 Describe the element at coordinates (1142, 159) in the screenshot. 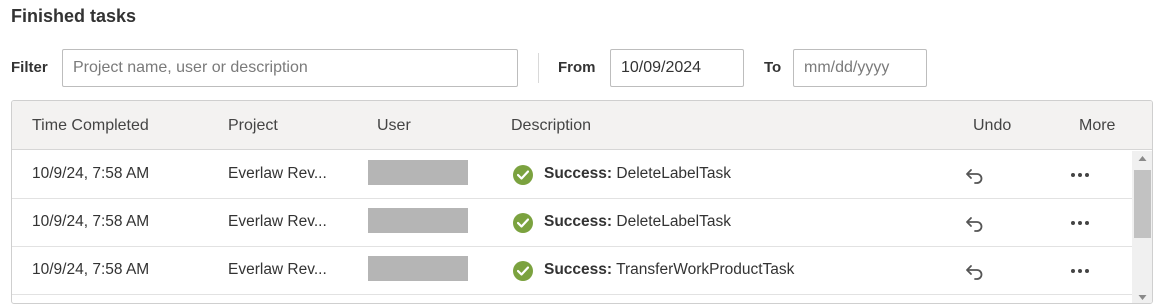

I see `scroll-up-arrow-icon` at that location.